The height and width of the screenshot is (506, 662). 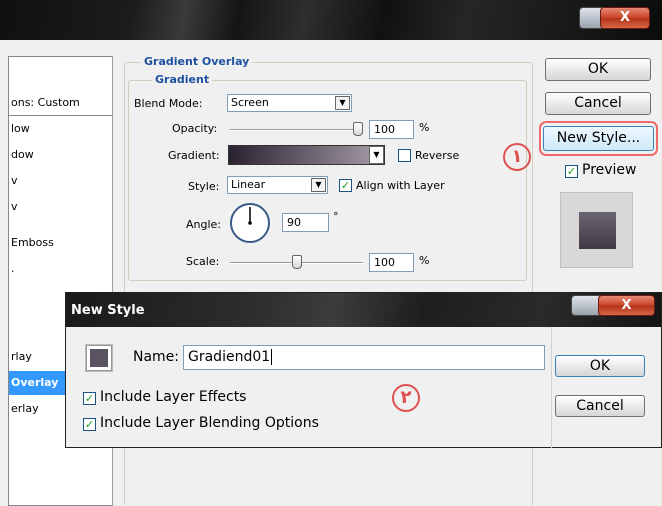 What do you see at coordinates (626, 305) in the screenshot?
I see `dialog-close-button: X` at bounding box center [626, 305].